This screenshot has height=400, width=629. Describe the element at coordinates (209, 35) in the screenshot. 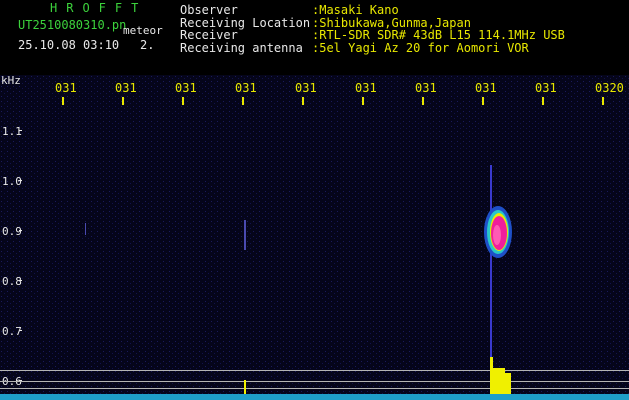

I see `info-label: Receiver` at that location.